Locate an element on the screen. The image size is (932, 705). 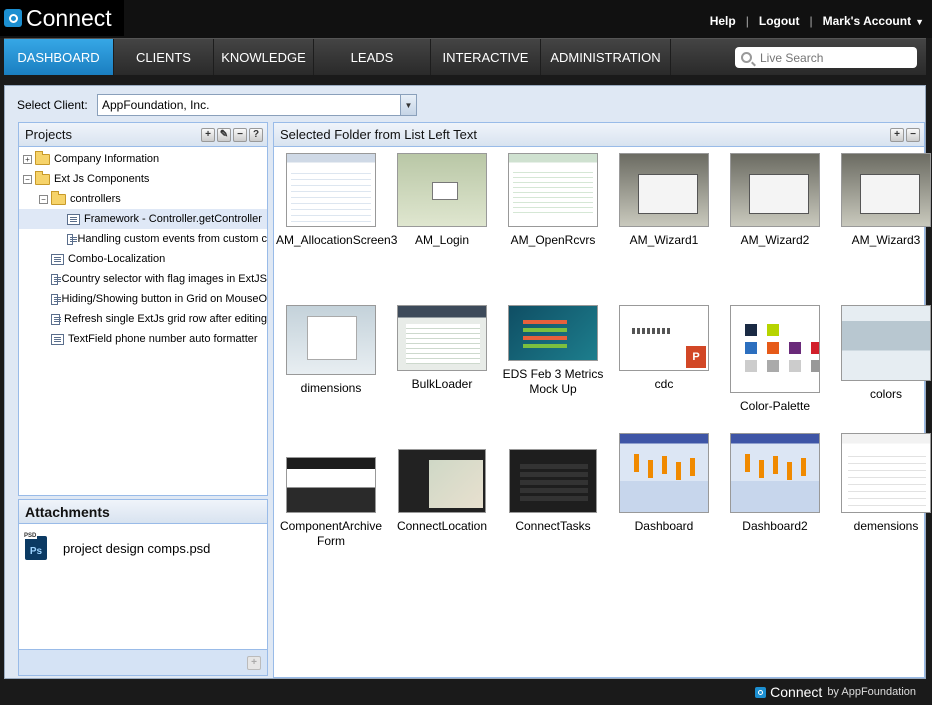
app-logo: Connect is located at coordinates (62, 18).